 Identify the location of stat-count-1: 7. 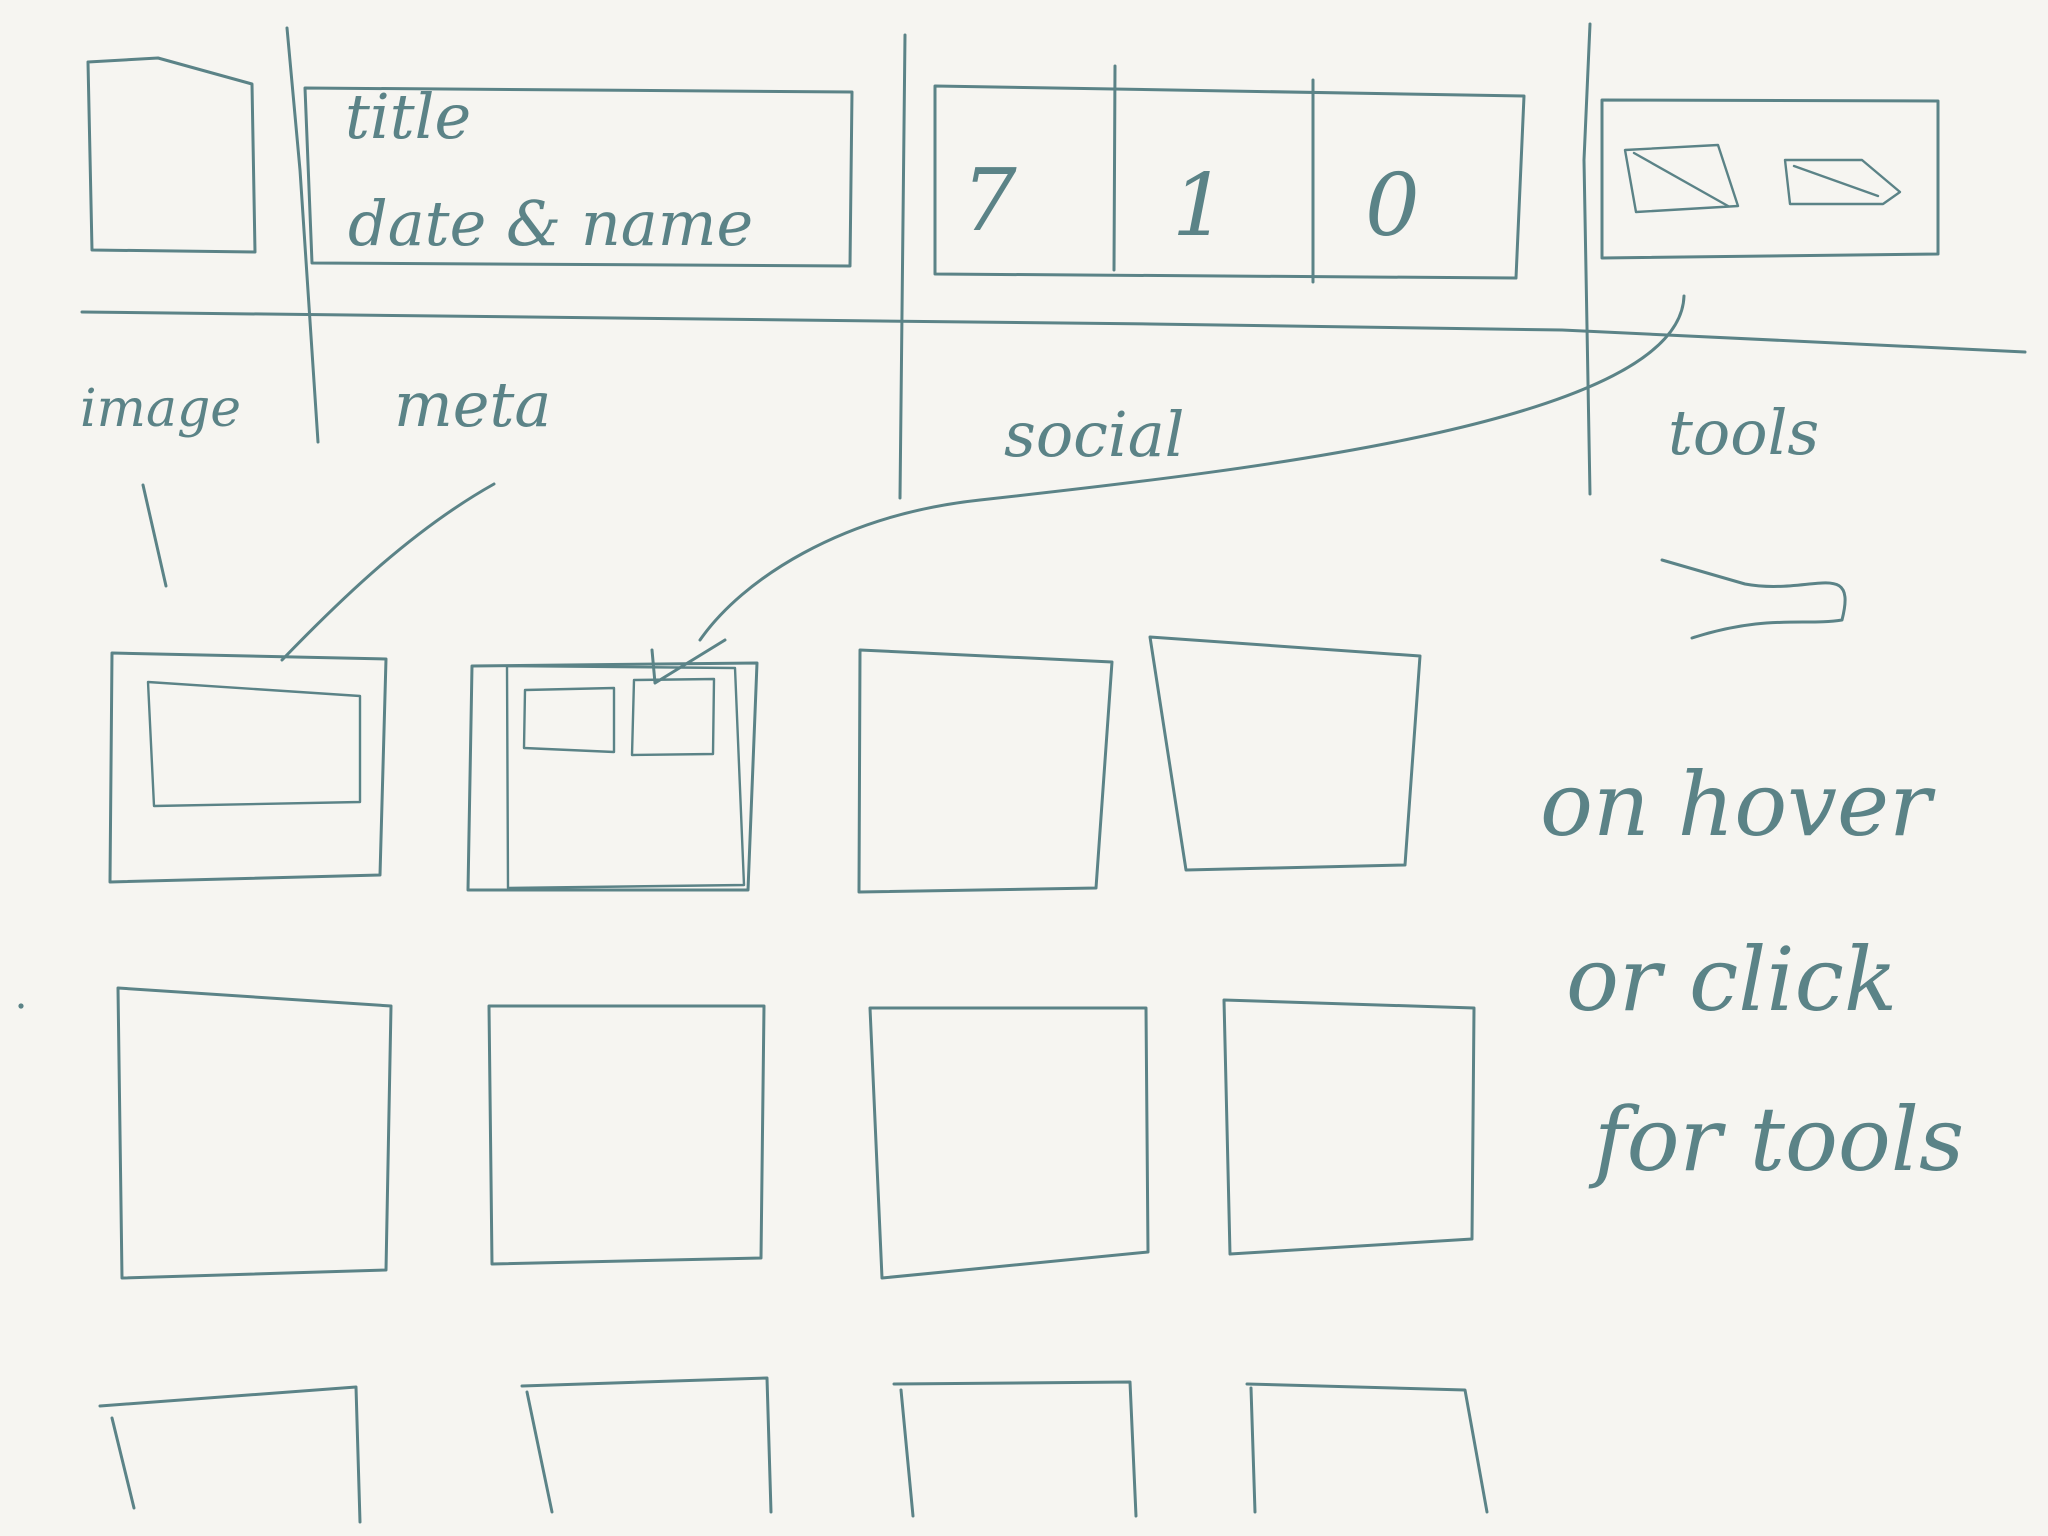
(989, 201).